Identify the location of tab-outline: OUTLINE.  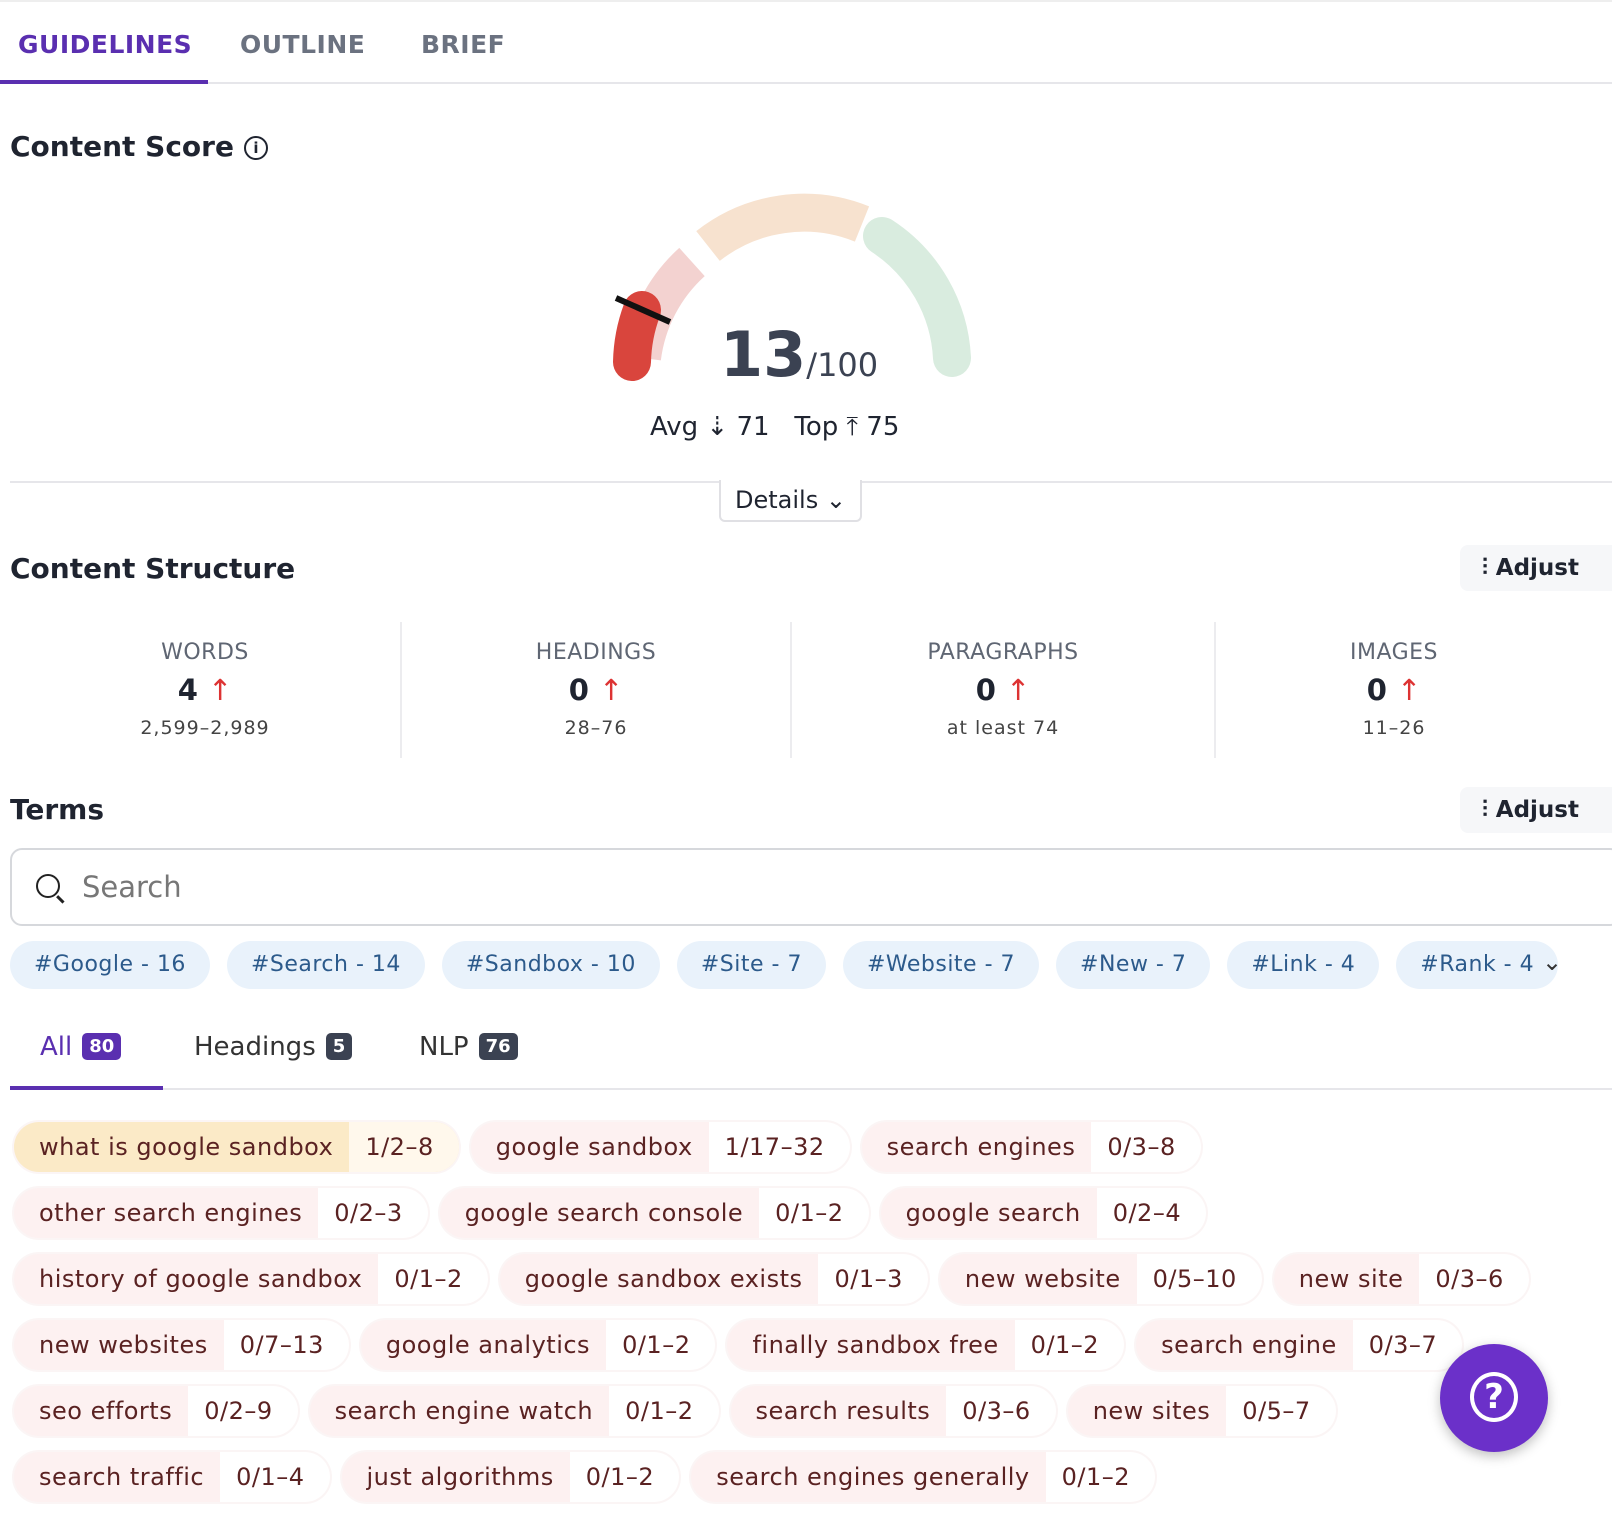
(302, 44).